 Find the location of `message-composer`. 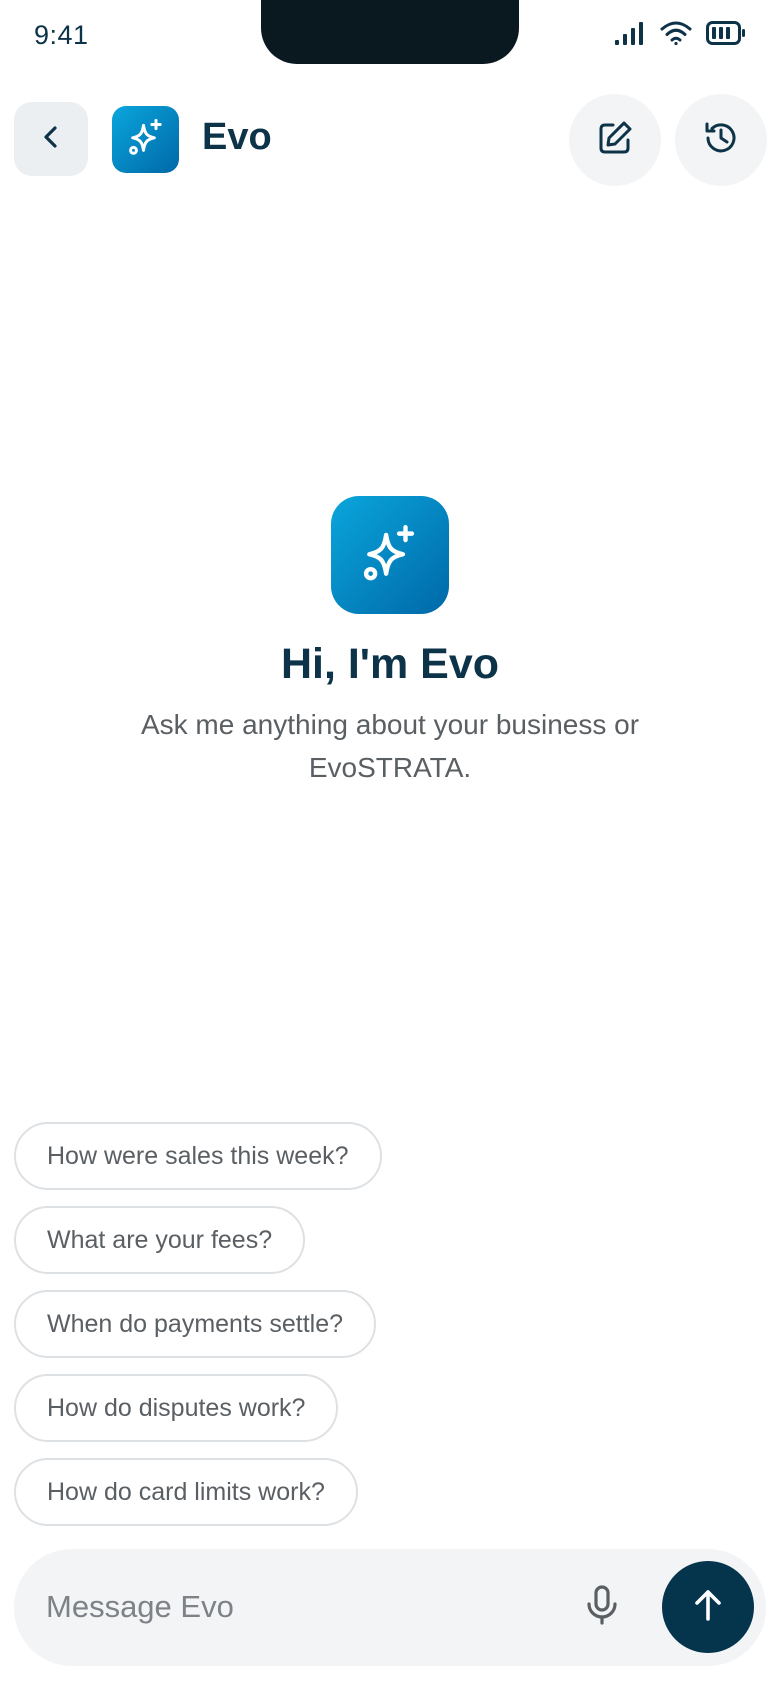

message-composer is located at coordinates (390, 1607).